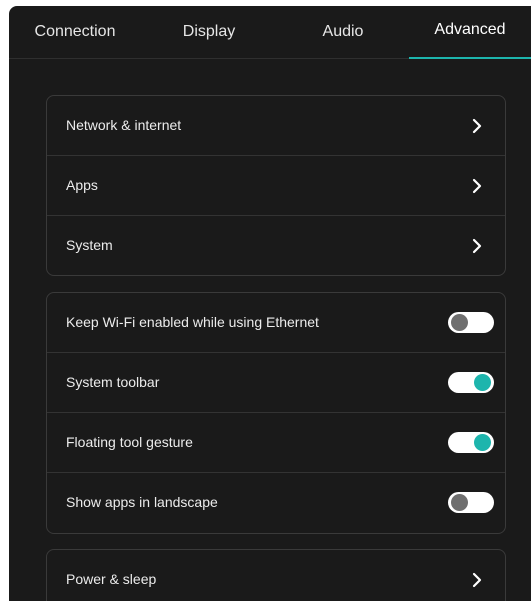 The width and height of the screenshot is (531, 601). Describe the element at coordinates (129, 442) in the screenshot. I see `floating-tool-gesture-label: Floating tool gesture` at that location.